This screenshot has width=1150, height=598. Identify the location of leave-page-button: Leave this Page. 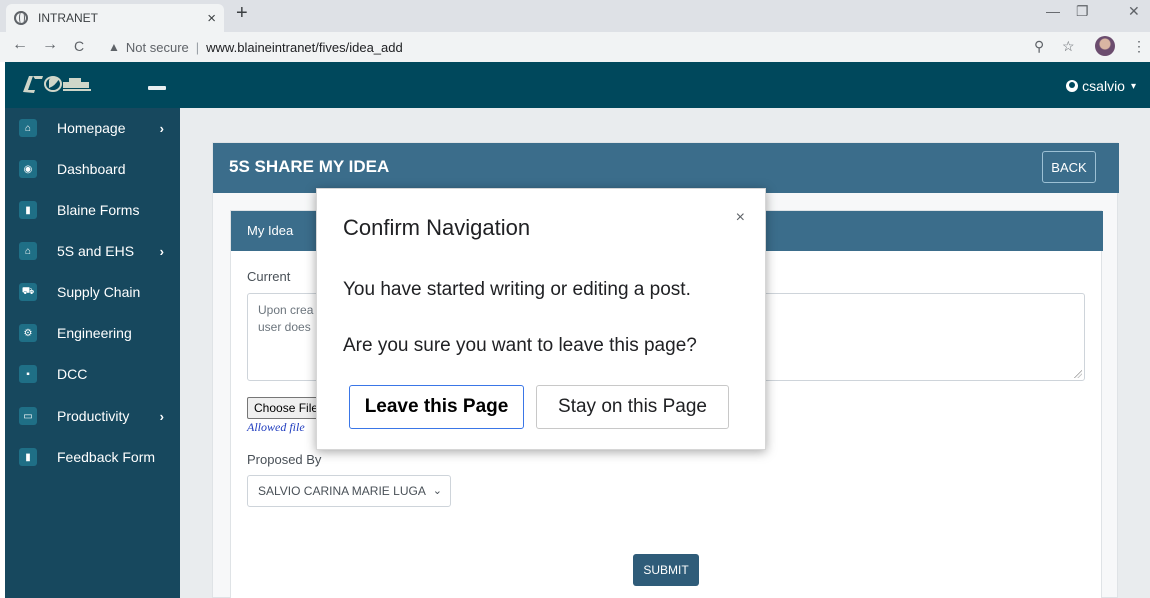
(436, 407).